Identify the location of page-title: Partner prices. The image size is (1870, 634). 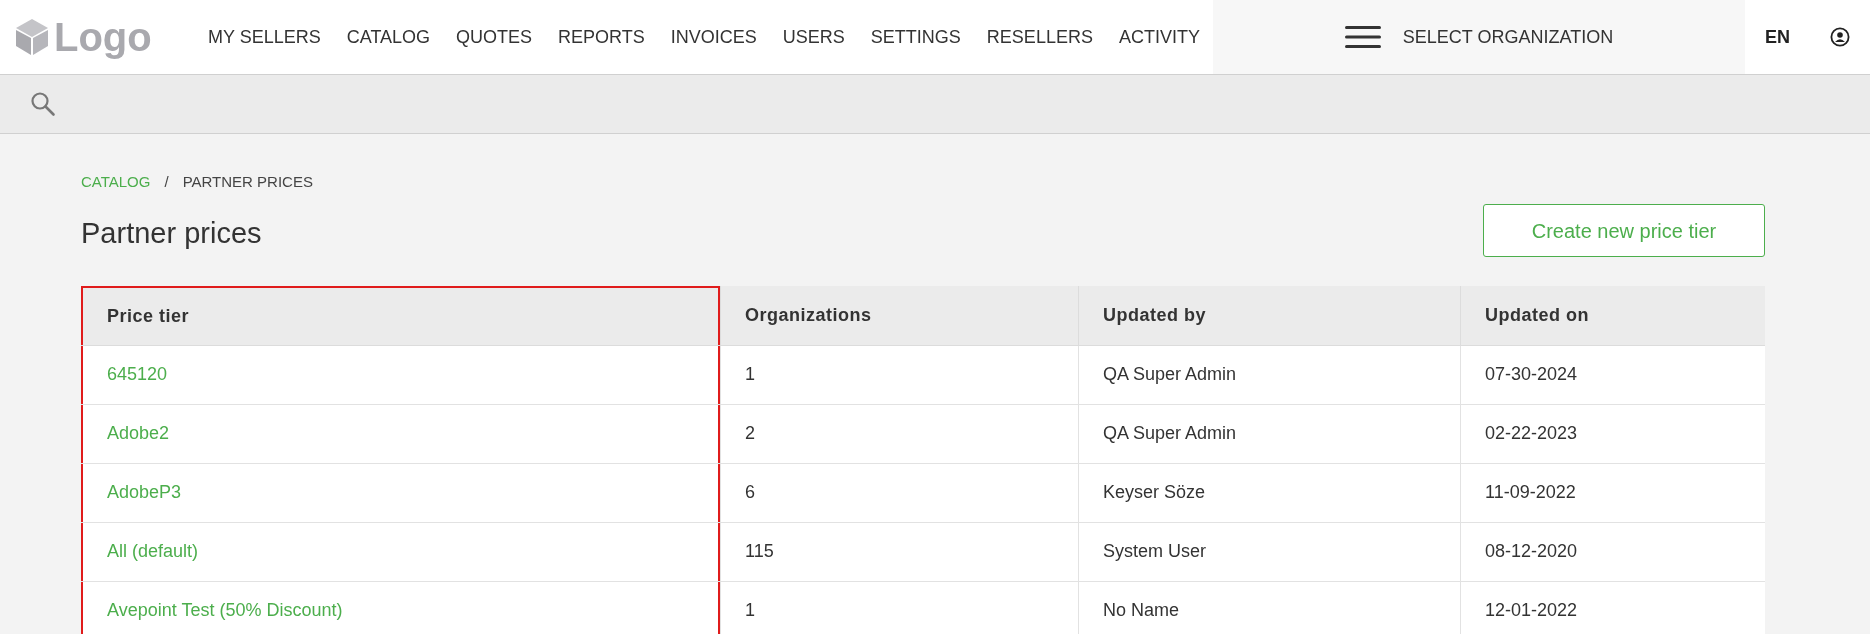
(171, 233).